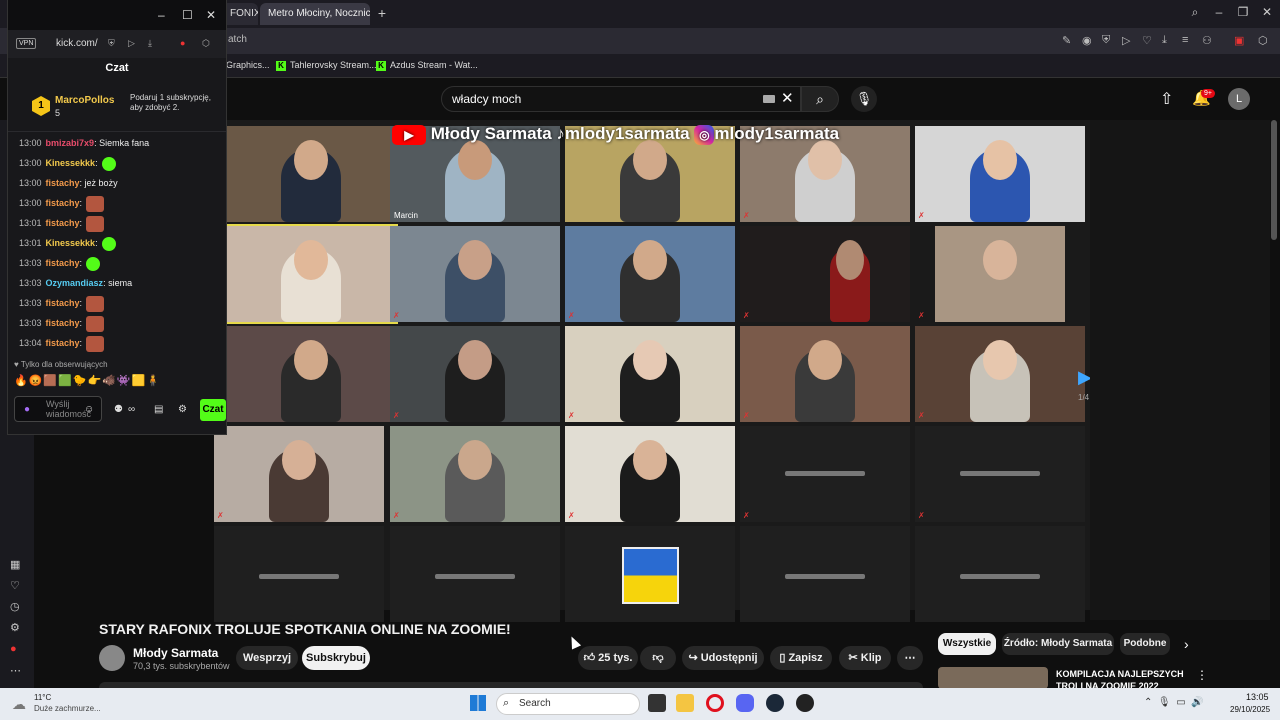 The height and width of the screenshot is (720, 1280). I want to click on chat-message: 13:04 fistachy:, so click(62, 343).